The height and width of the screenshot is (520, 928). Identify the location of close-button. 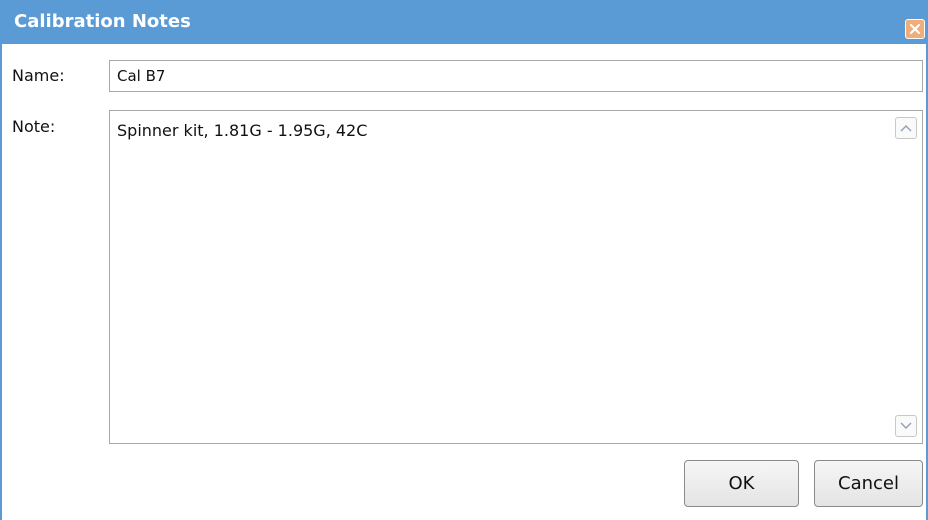
(915, 29).